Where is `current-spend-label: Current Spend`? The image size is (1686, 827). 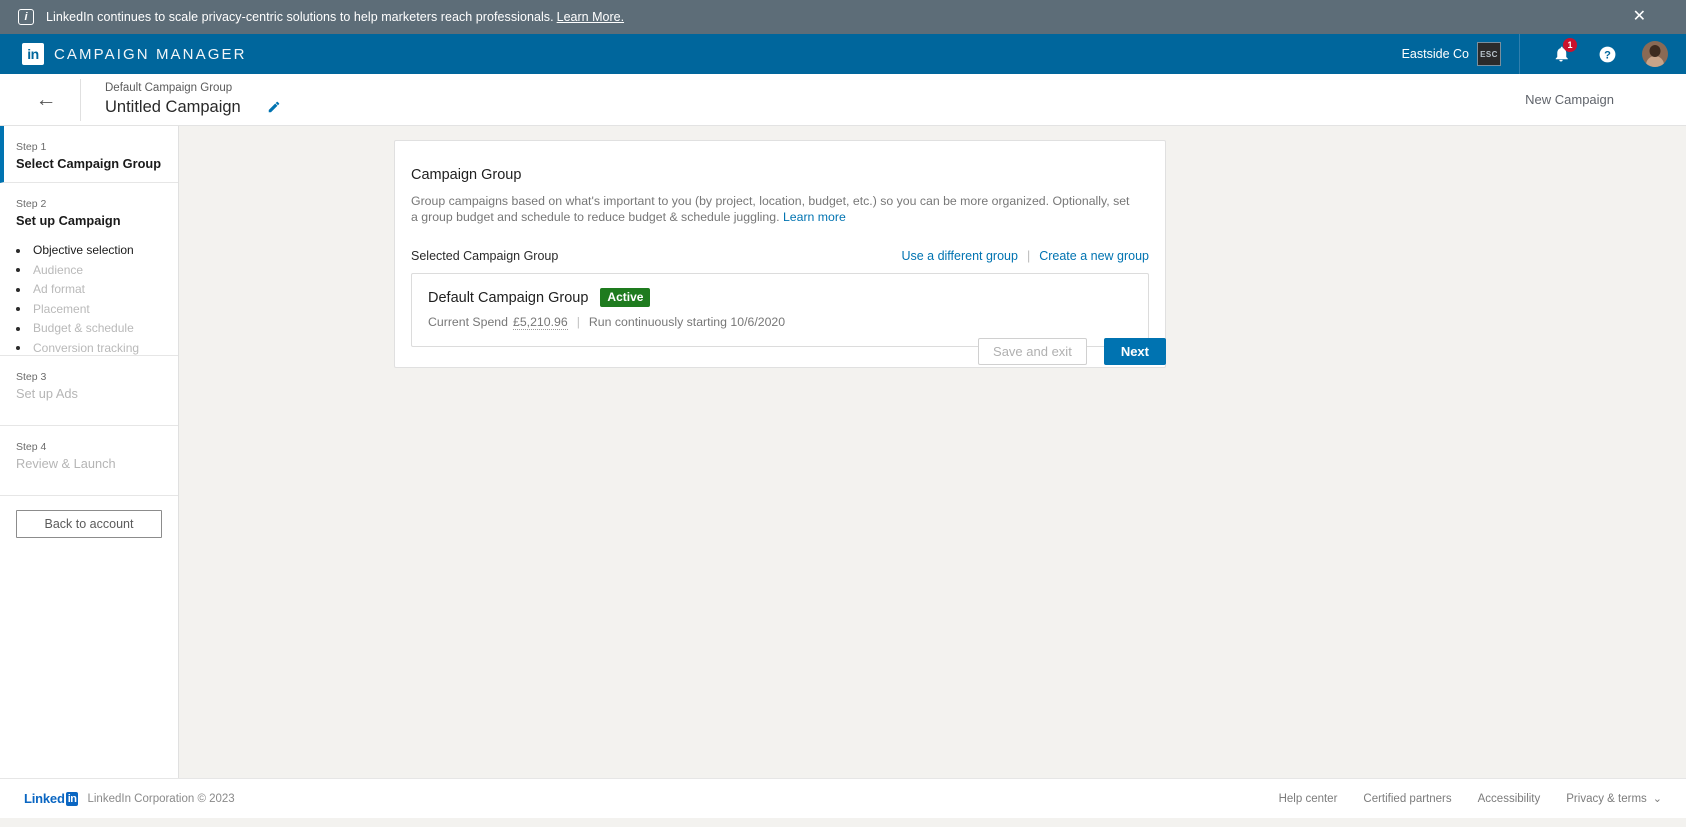 current-spend-label: Current Spend is located at coordinates (468, 322).